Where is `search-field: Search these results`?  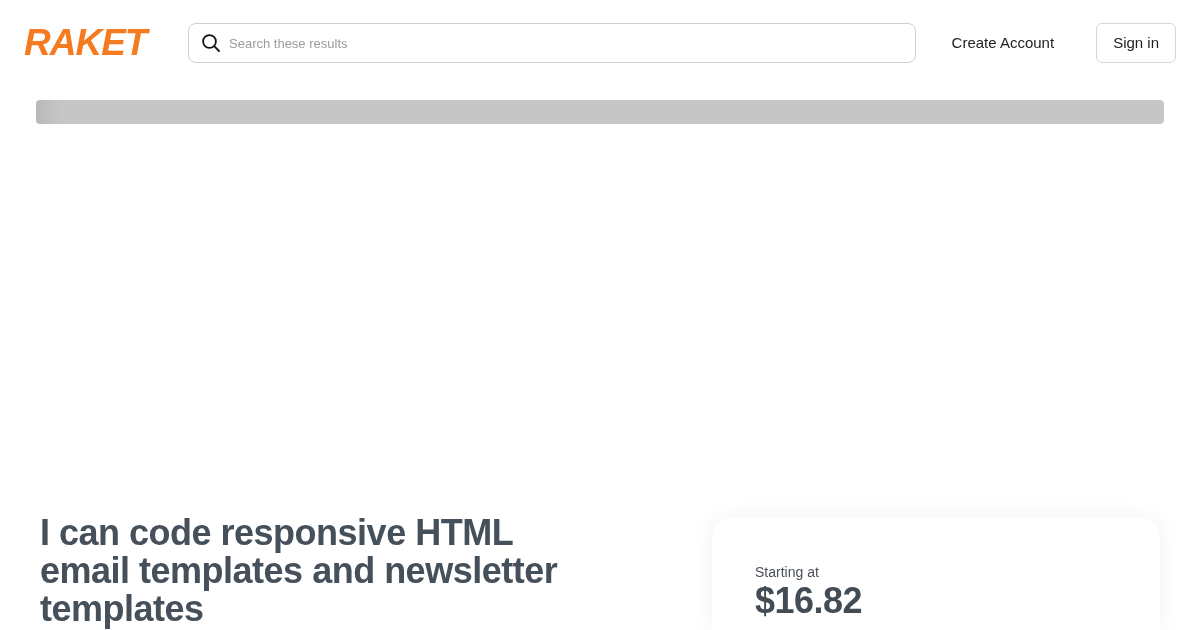
search-field: Search these results is located at coordinates (552, 43).